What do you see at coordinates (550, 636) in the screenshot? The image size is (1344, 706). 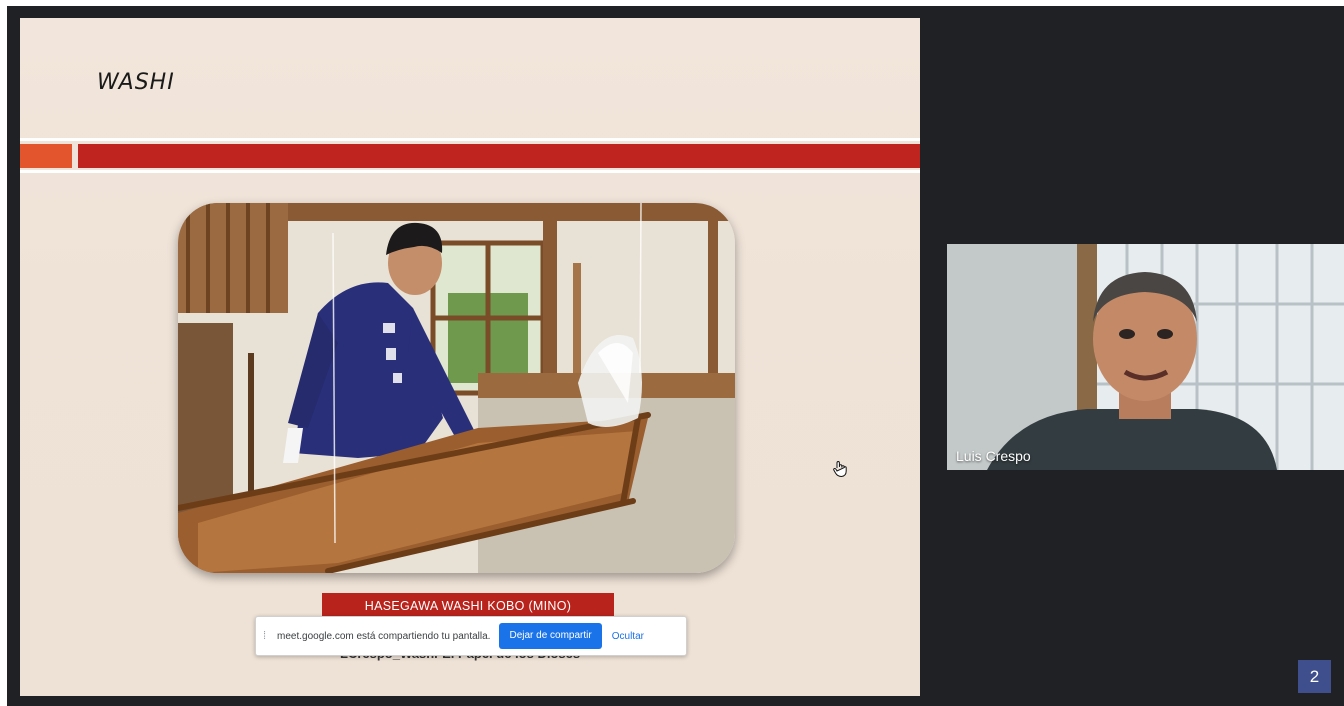 I see `stop-sharing-button: Dejar de compartir` at bounding box center [550, 636].